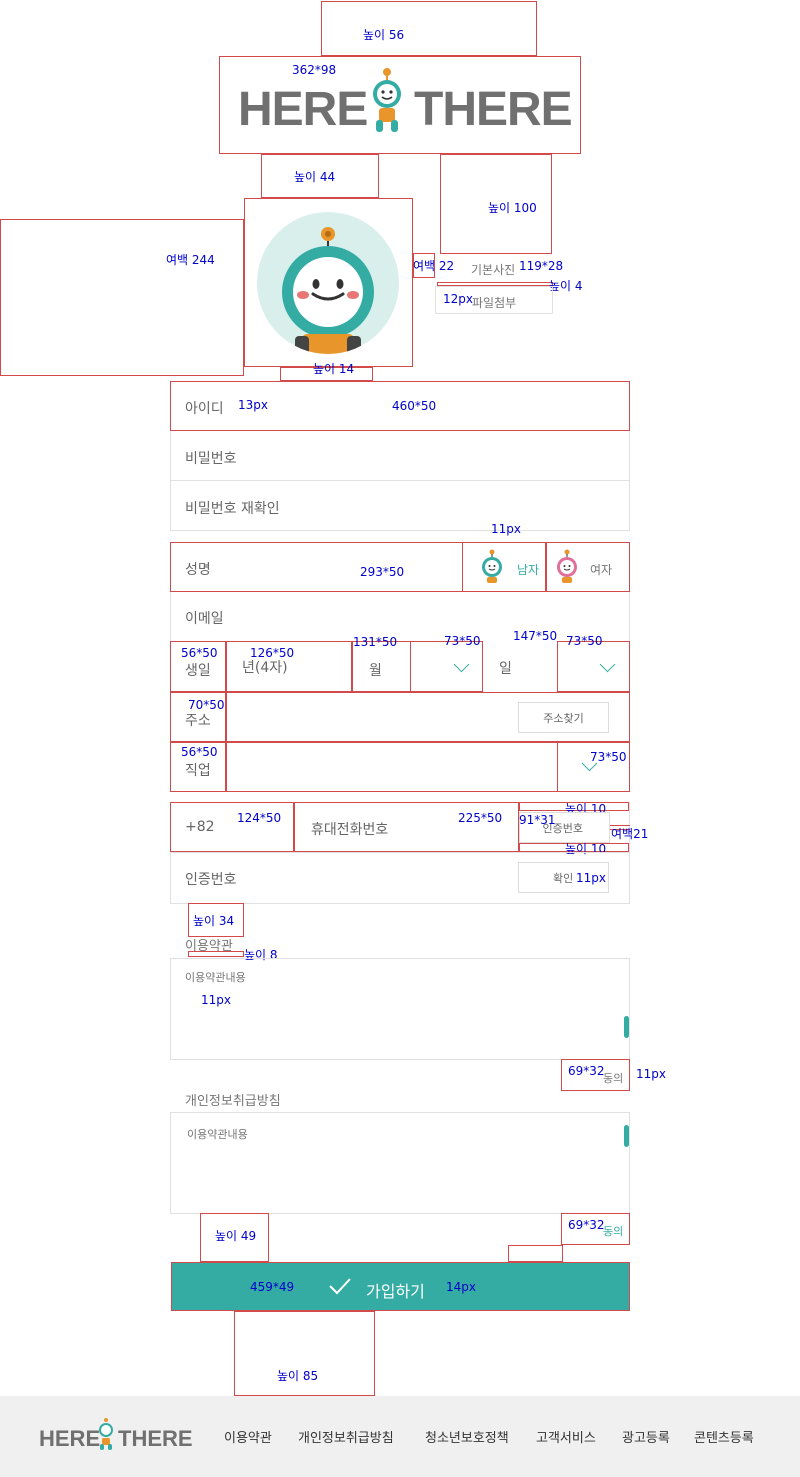 This screenshot has height=1477, width=800. What do you see at coordinates (253, 405) in the screenshot?
I see `annotation: 13px` at bounding box center [253, 405].